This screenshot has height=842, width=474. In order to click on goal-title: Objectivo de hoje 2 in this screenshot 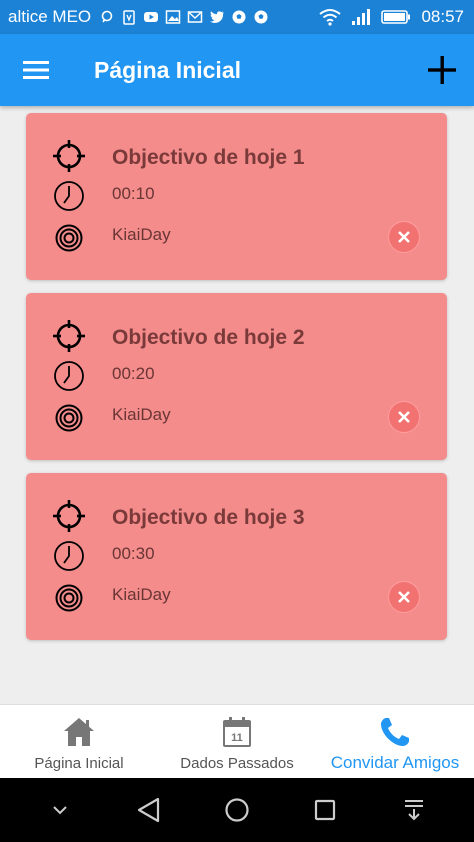, I will do `click(208, 337)`.